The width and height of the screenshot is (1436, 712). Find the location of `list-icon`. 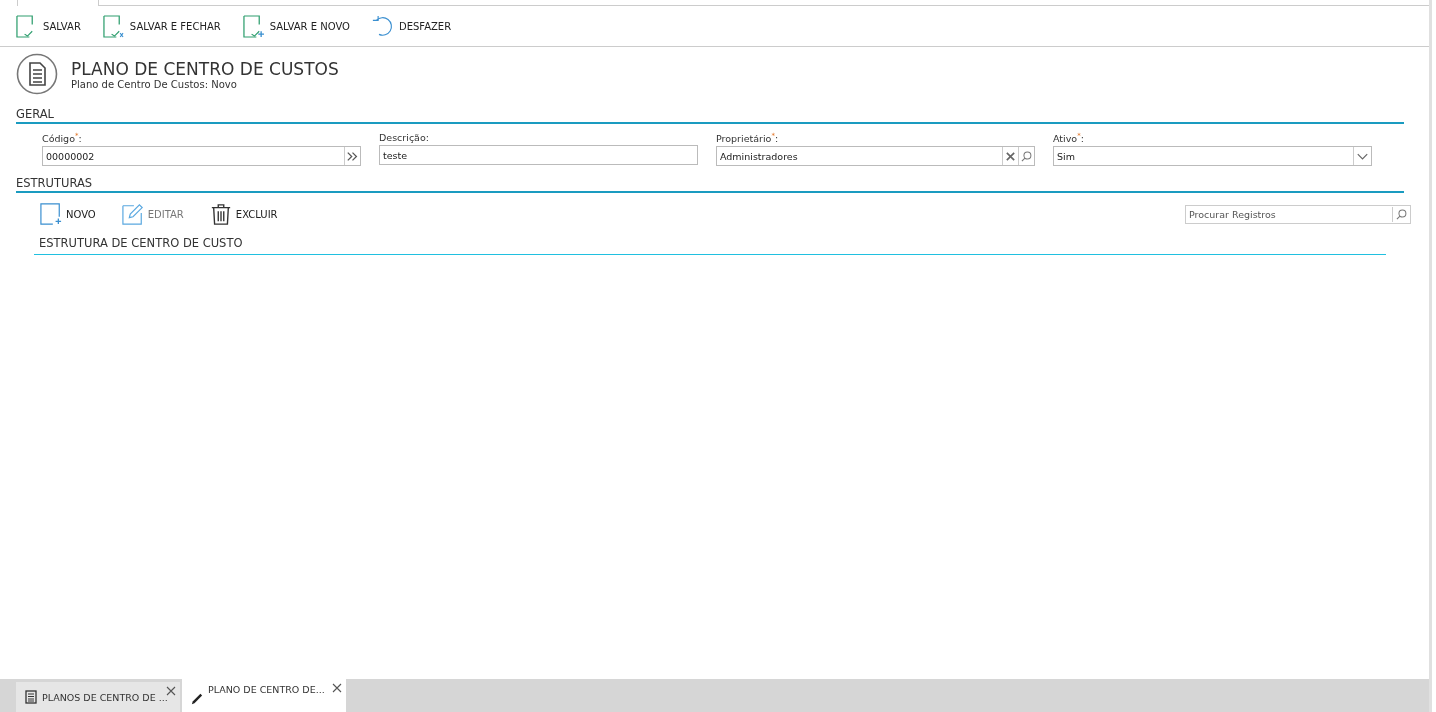

list-icon is located at coordinates (31, 697).